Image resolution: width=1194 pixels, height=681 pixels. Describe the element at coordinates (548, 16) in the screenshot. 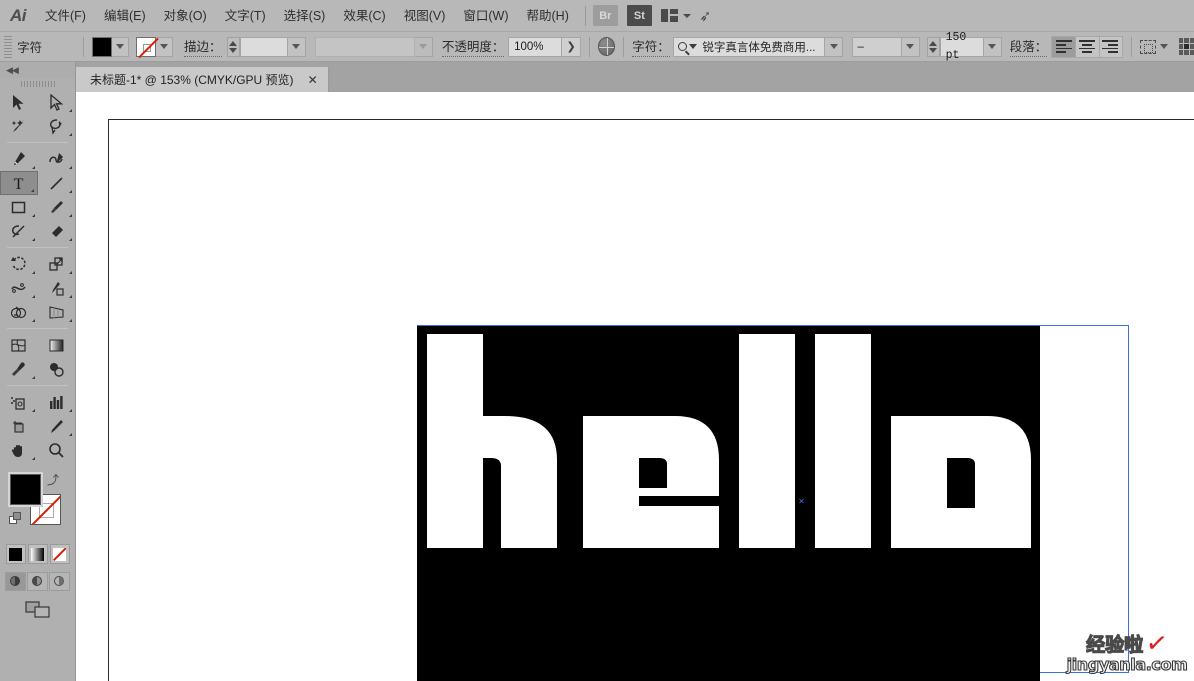

I see `menu-help: 帮助(H)` at that location.